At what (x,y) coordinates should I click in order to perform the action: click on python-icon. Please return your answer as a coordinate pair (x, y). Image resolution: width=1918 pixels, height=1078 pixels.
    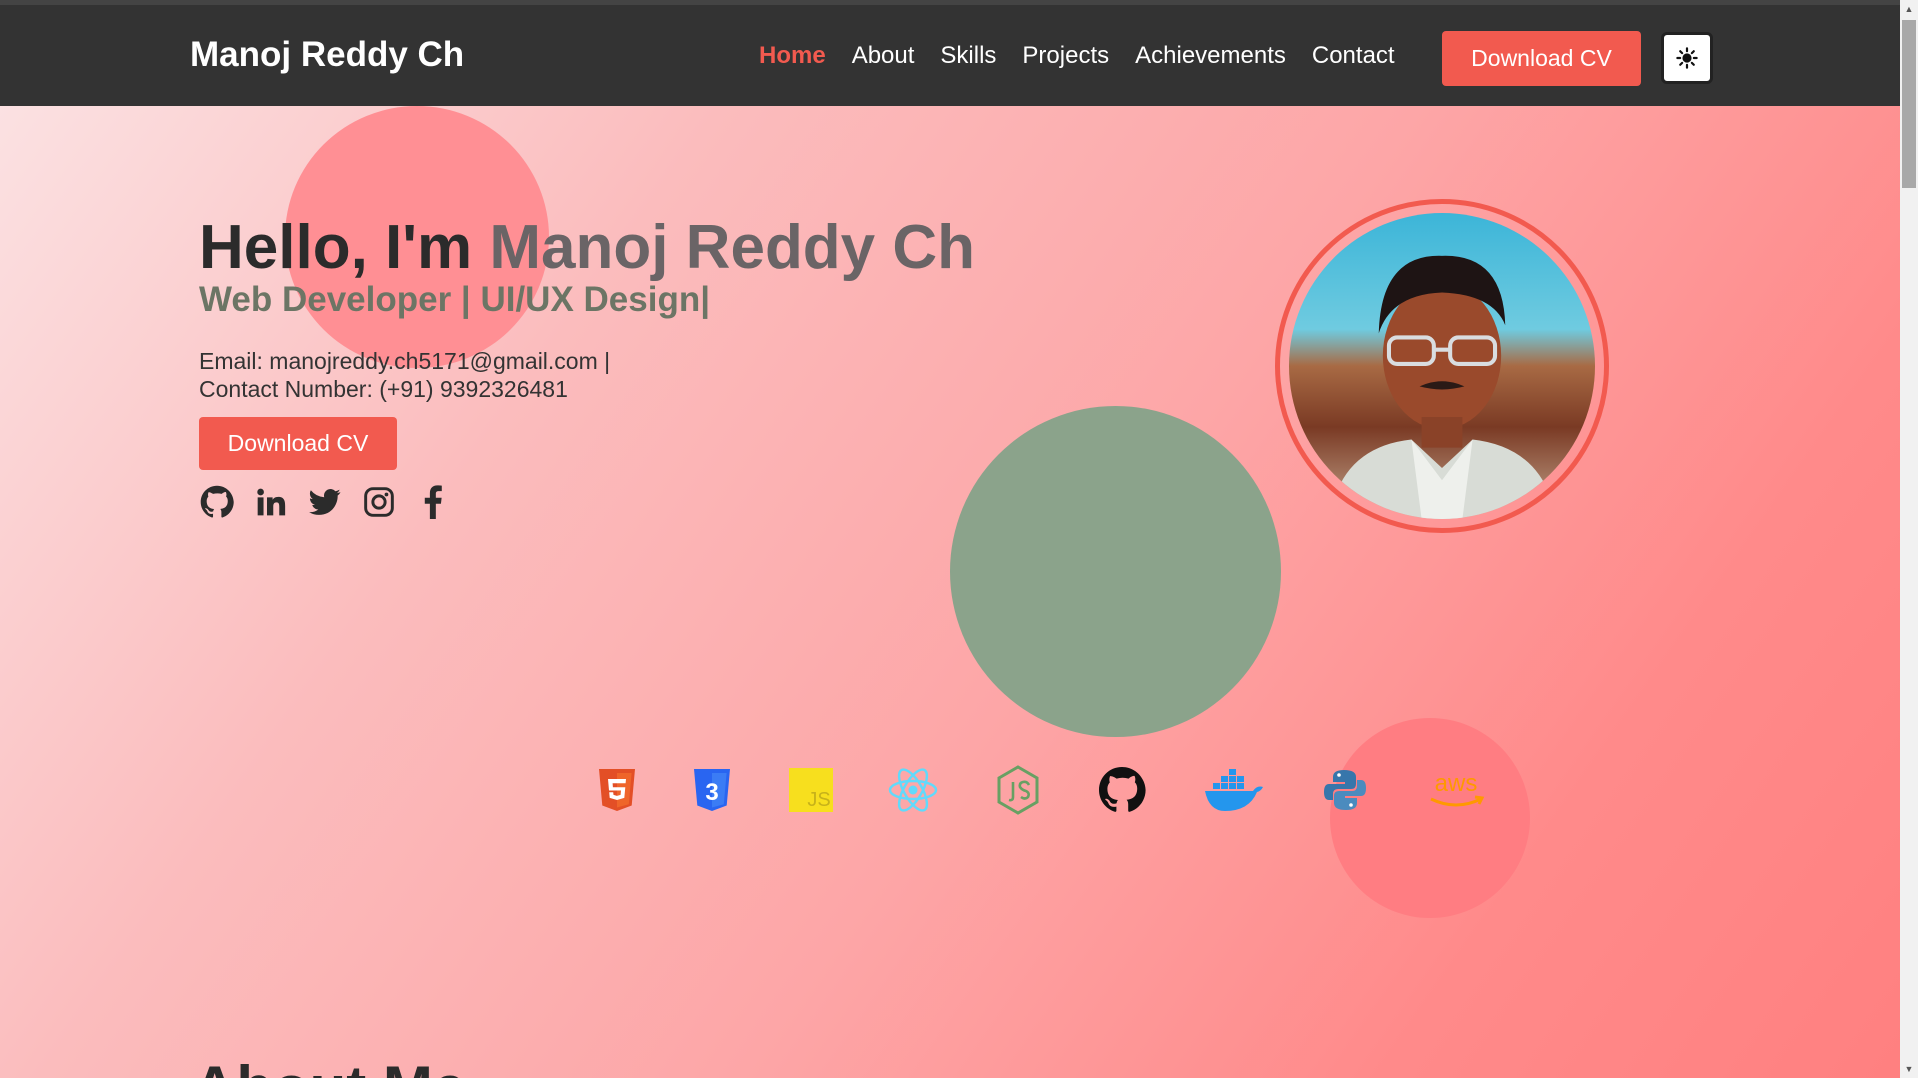
    Looking at the image, I should click on (1345, 790).